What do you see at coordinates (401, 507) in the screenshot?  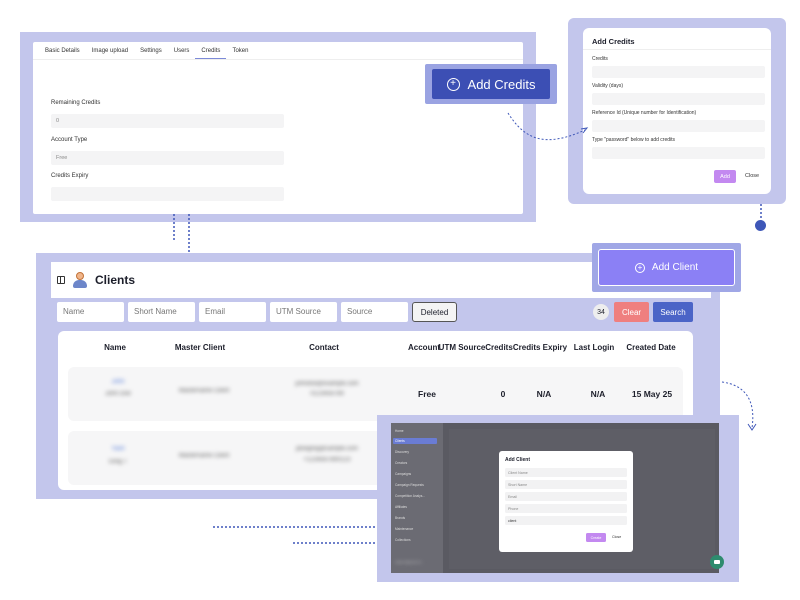 I see `sidebar-item-affiliates: Affiliates` at bounding box center [401, 507].